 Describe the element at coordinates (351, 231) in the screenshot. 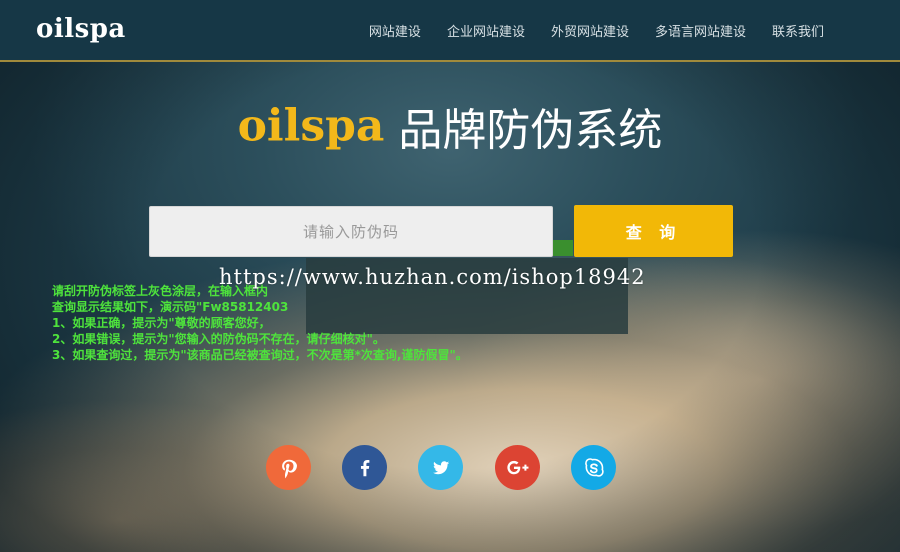

I see `anti-counterfeit-code-input` at that location.